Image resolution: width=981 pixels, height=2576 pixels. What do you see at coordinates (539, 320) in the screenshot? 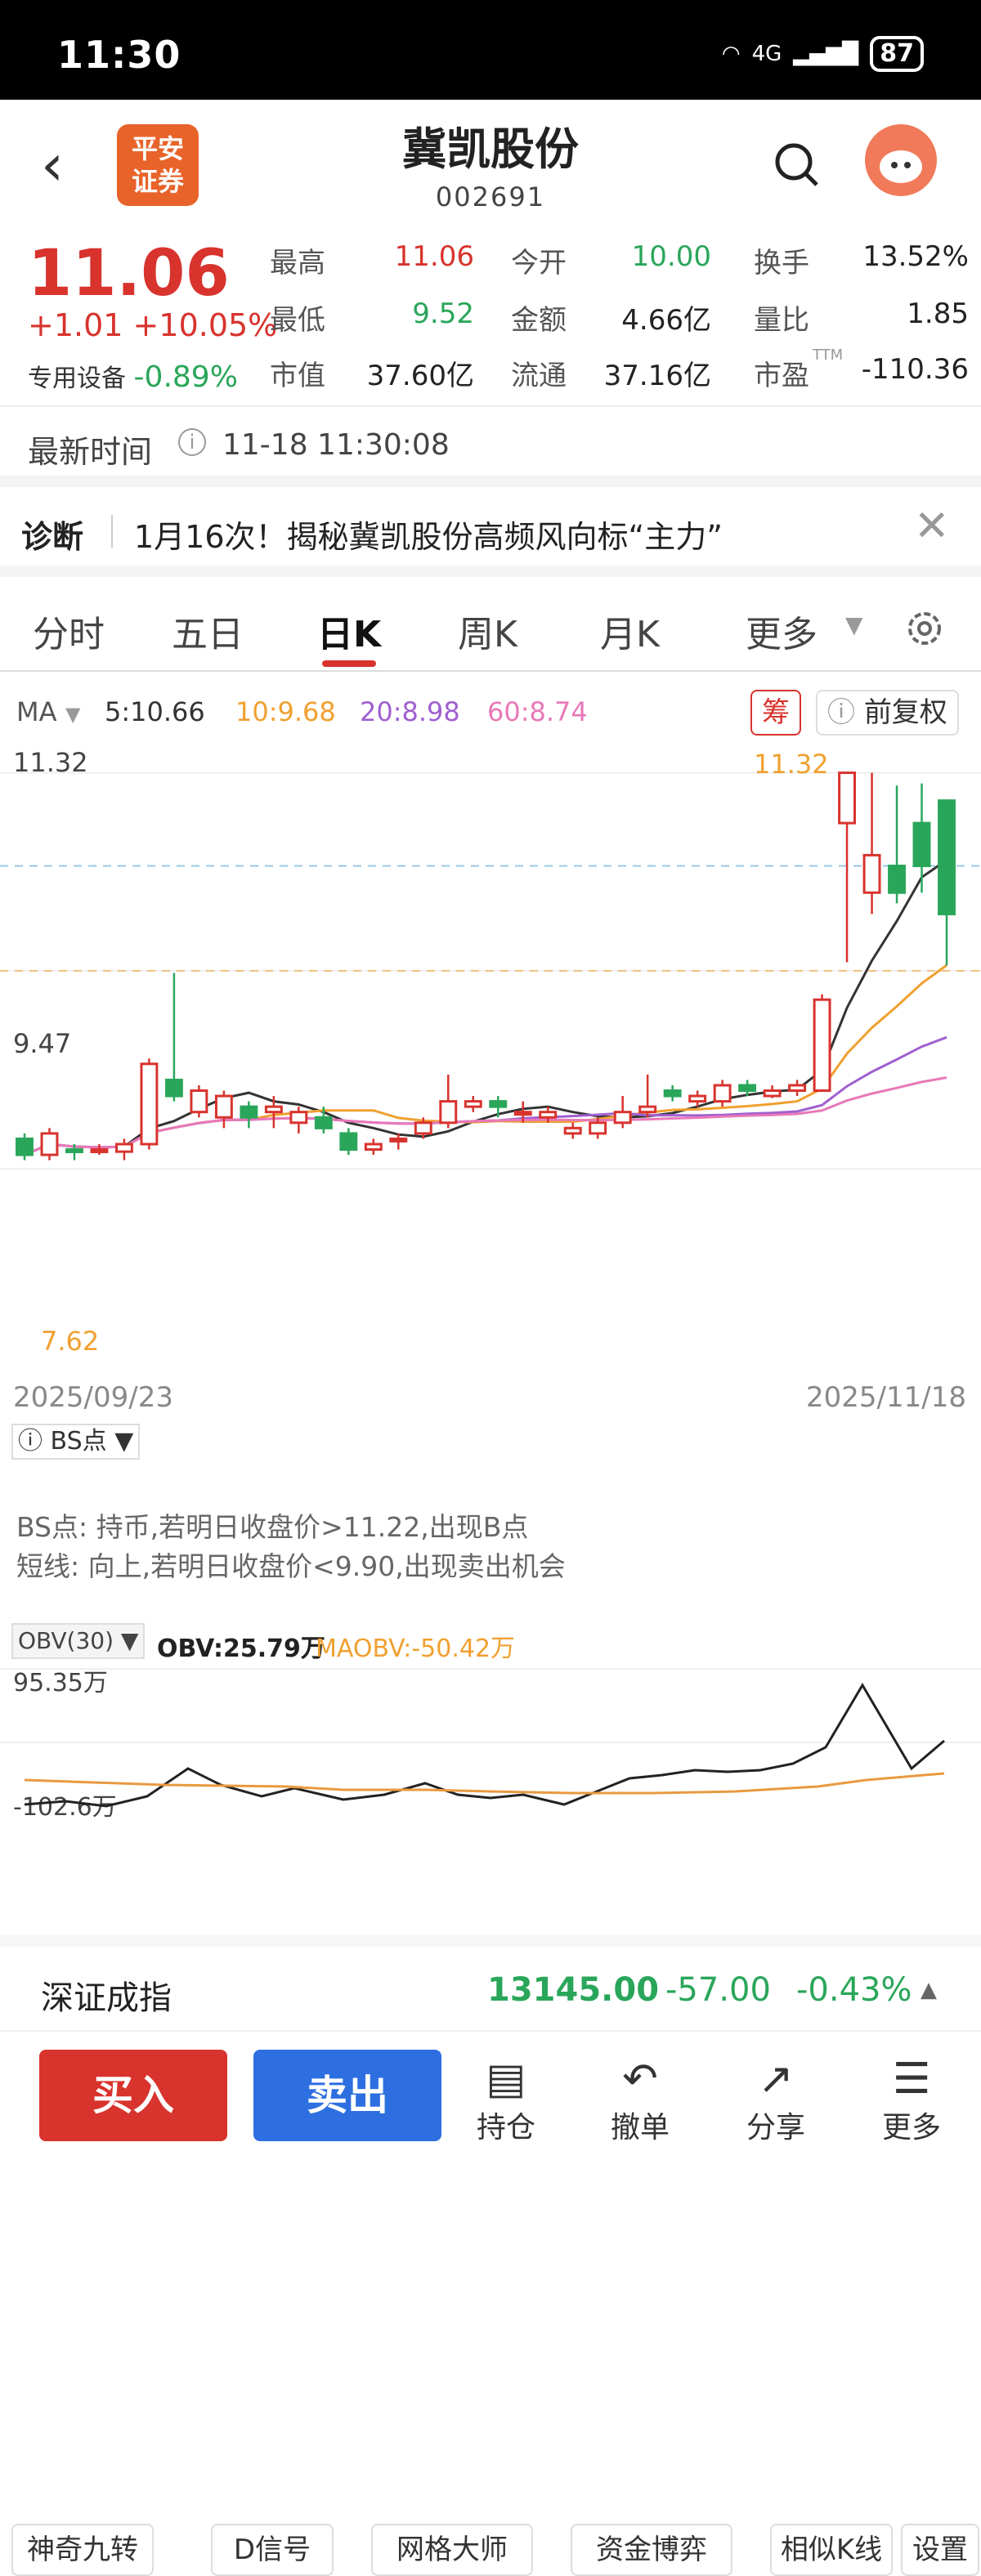
I see `quote-label: 金额` at bounding box center [539, 320].